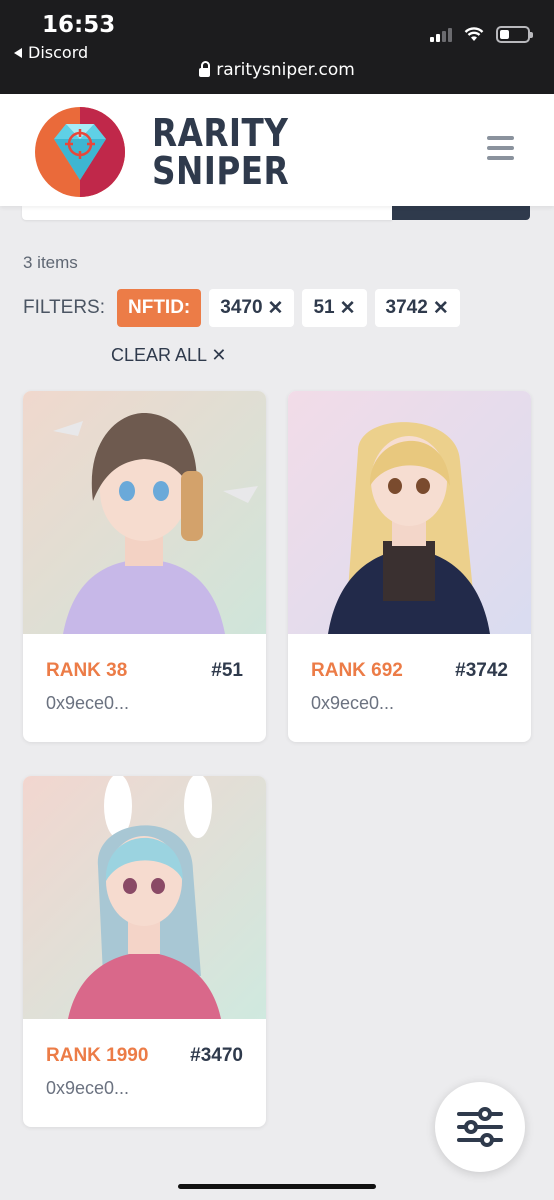 This screenshot has width=554, height=1200. I want to click on url-bar: raritysniper.com, so click(277, 70).